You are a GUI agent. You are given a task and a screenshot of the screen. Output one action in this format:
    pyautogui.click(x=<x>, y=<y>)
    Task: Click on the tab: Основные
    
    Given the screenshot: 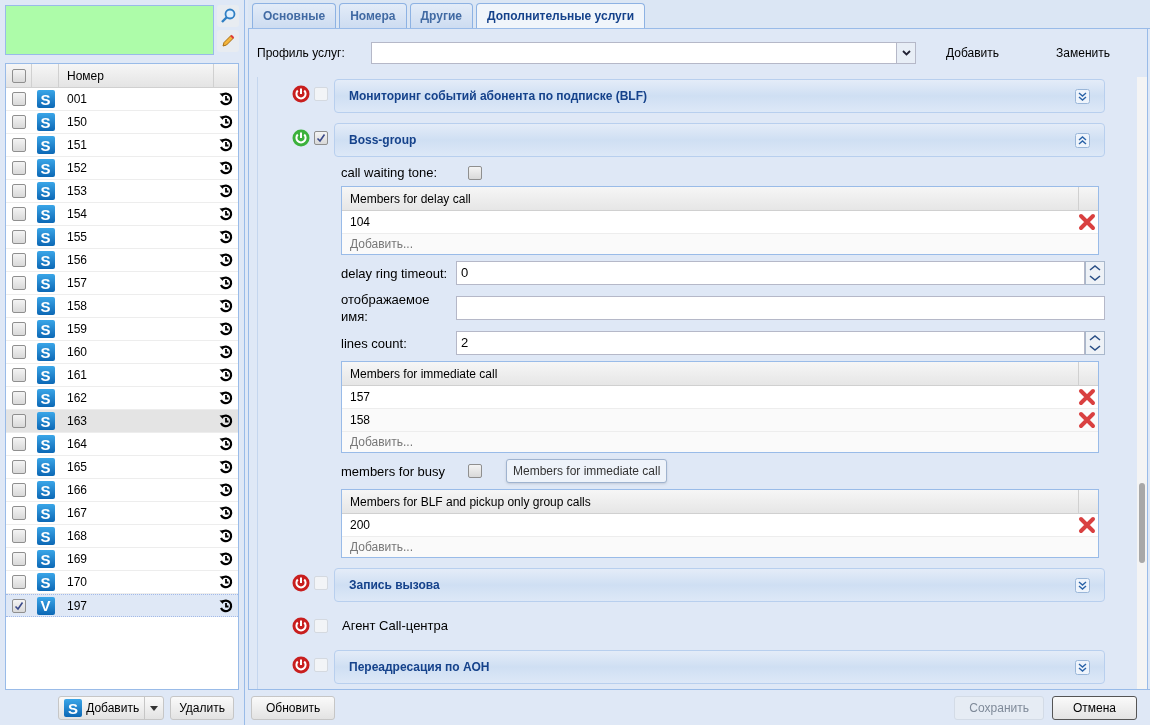 What is the action you would take?
    pyautogui.click(x=294, y=15)
    